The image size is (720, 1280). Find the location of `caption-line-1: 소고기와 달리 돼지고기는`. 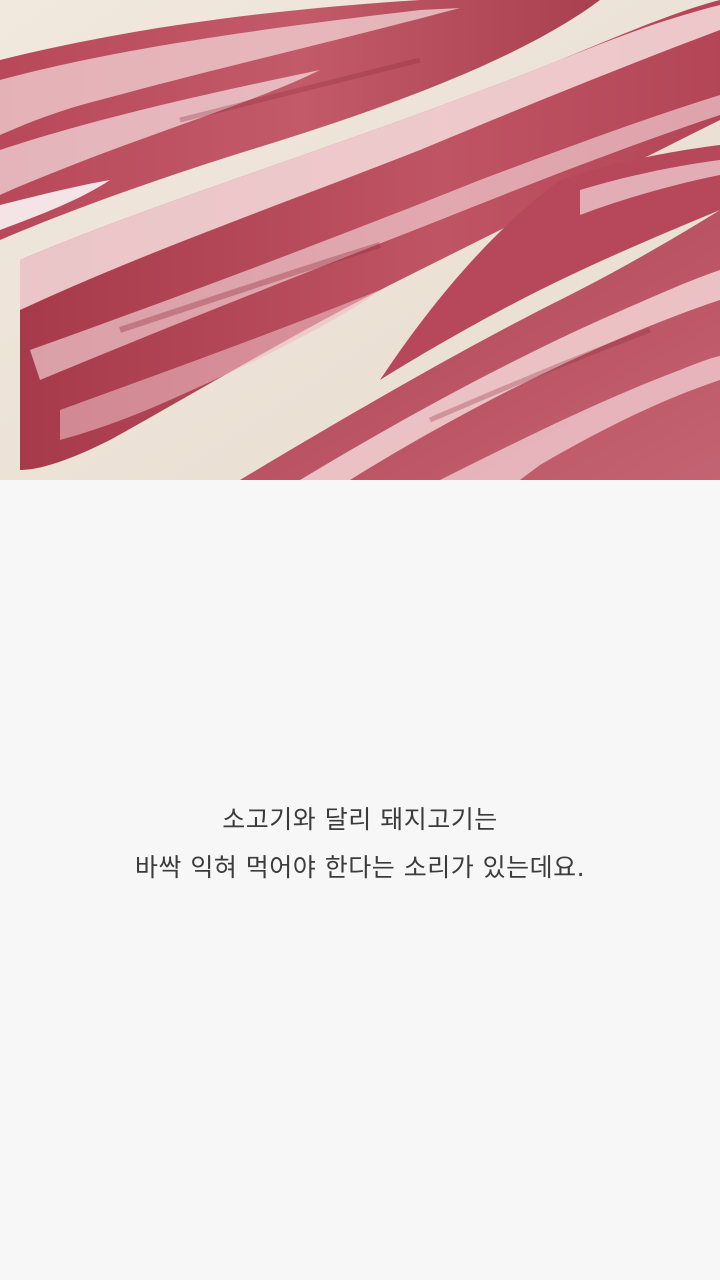

caption-line-1: 소고기와 달리 돼지고기는 is located at coordinates (360, 819).